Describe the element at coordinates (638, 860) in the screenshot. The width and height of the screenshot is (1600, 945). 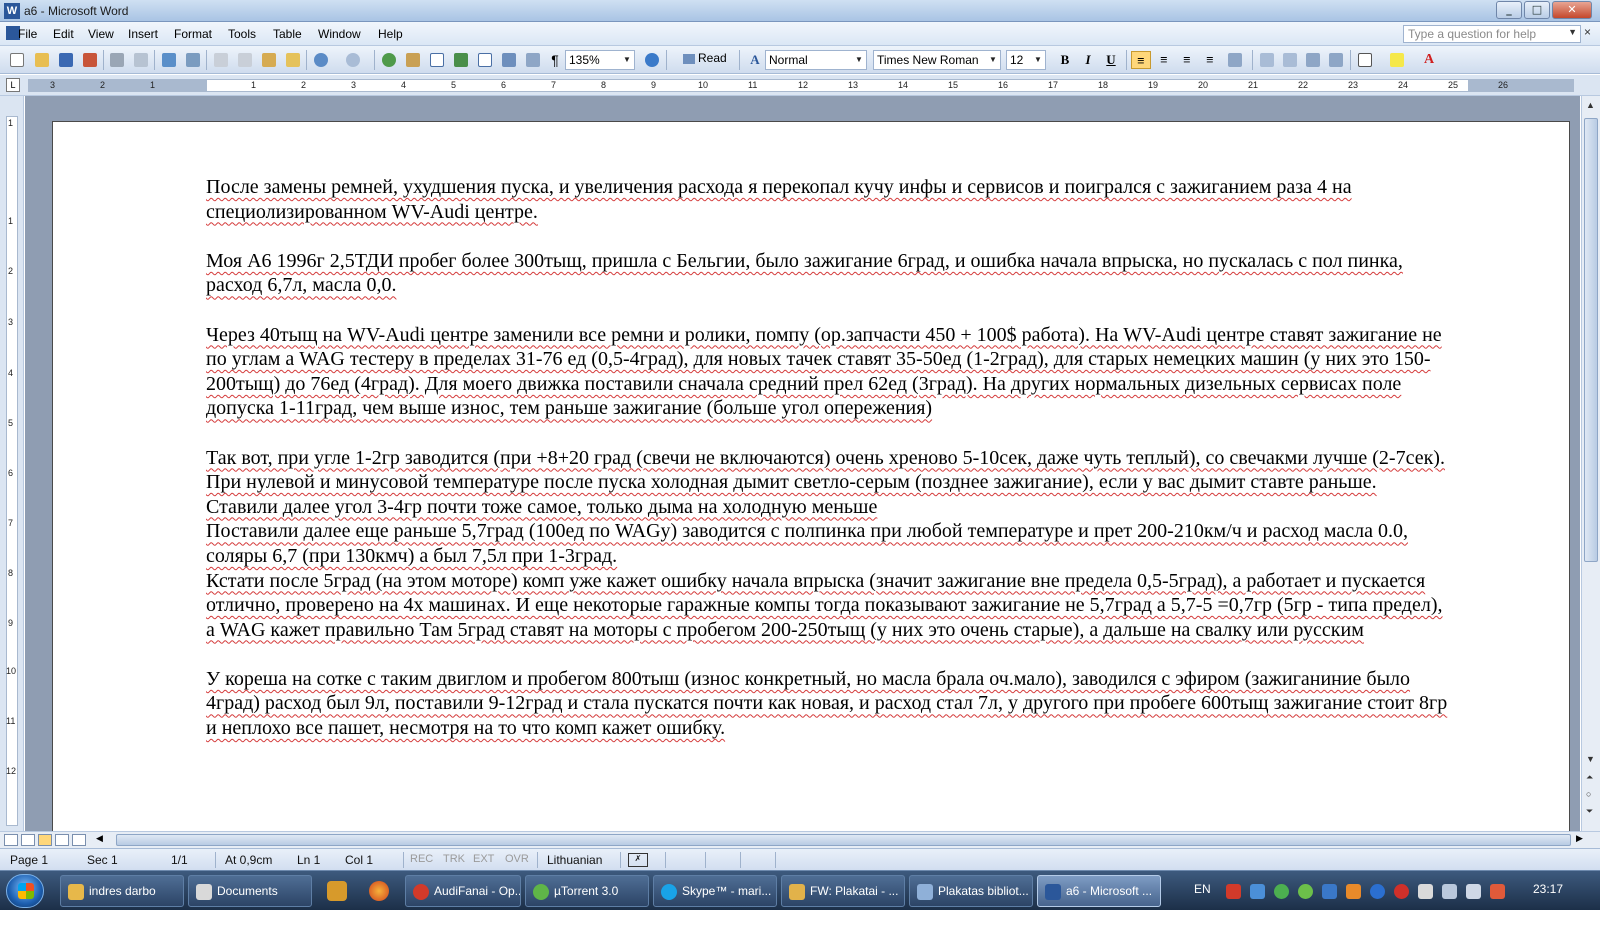
I see `spelling-status-icon: ✗` at that location.